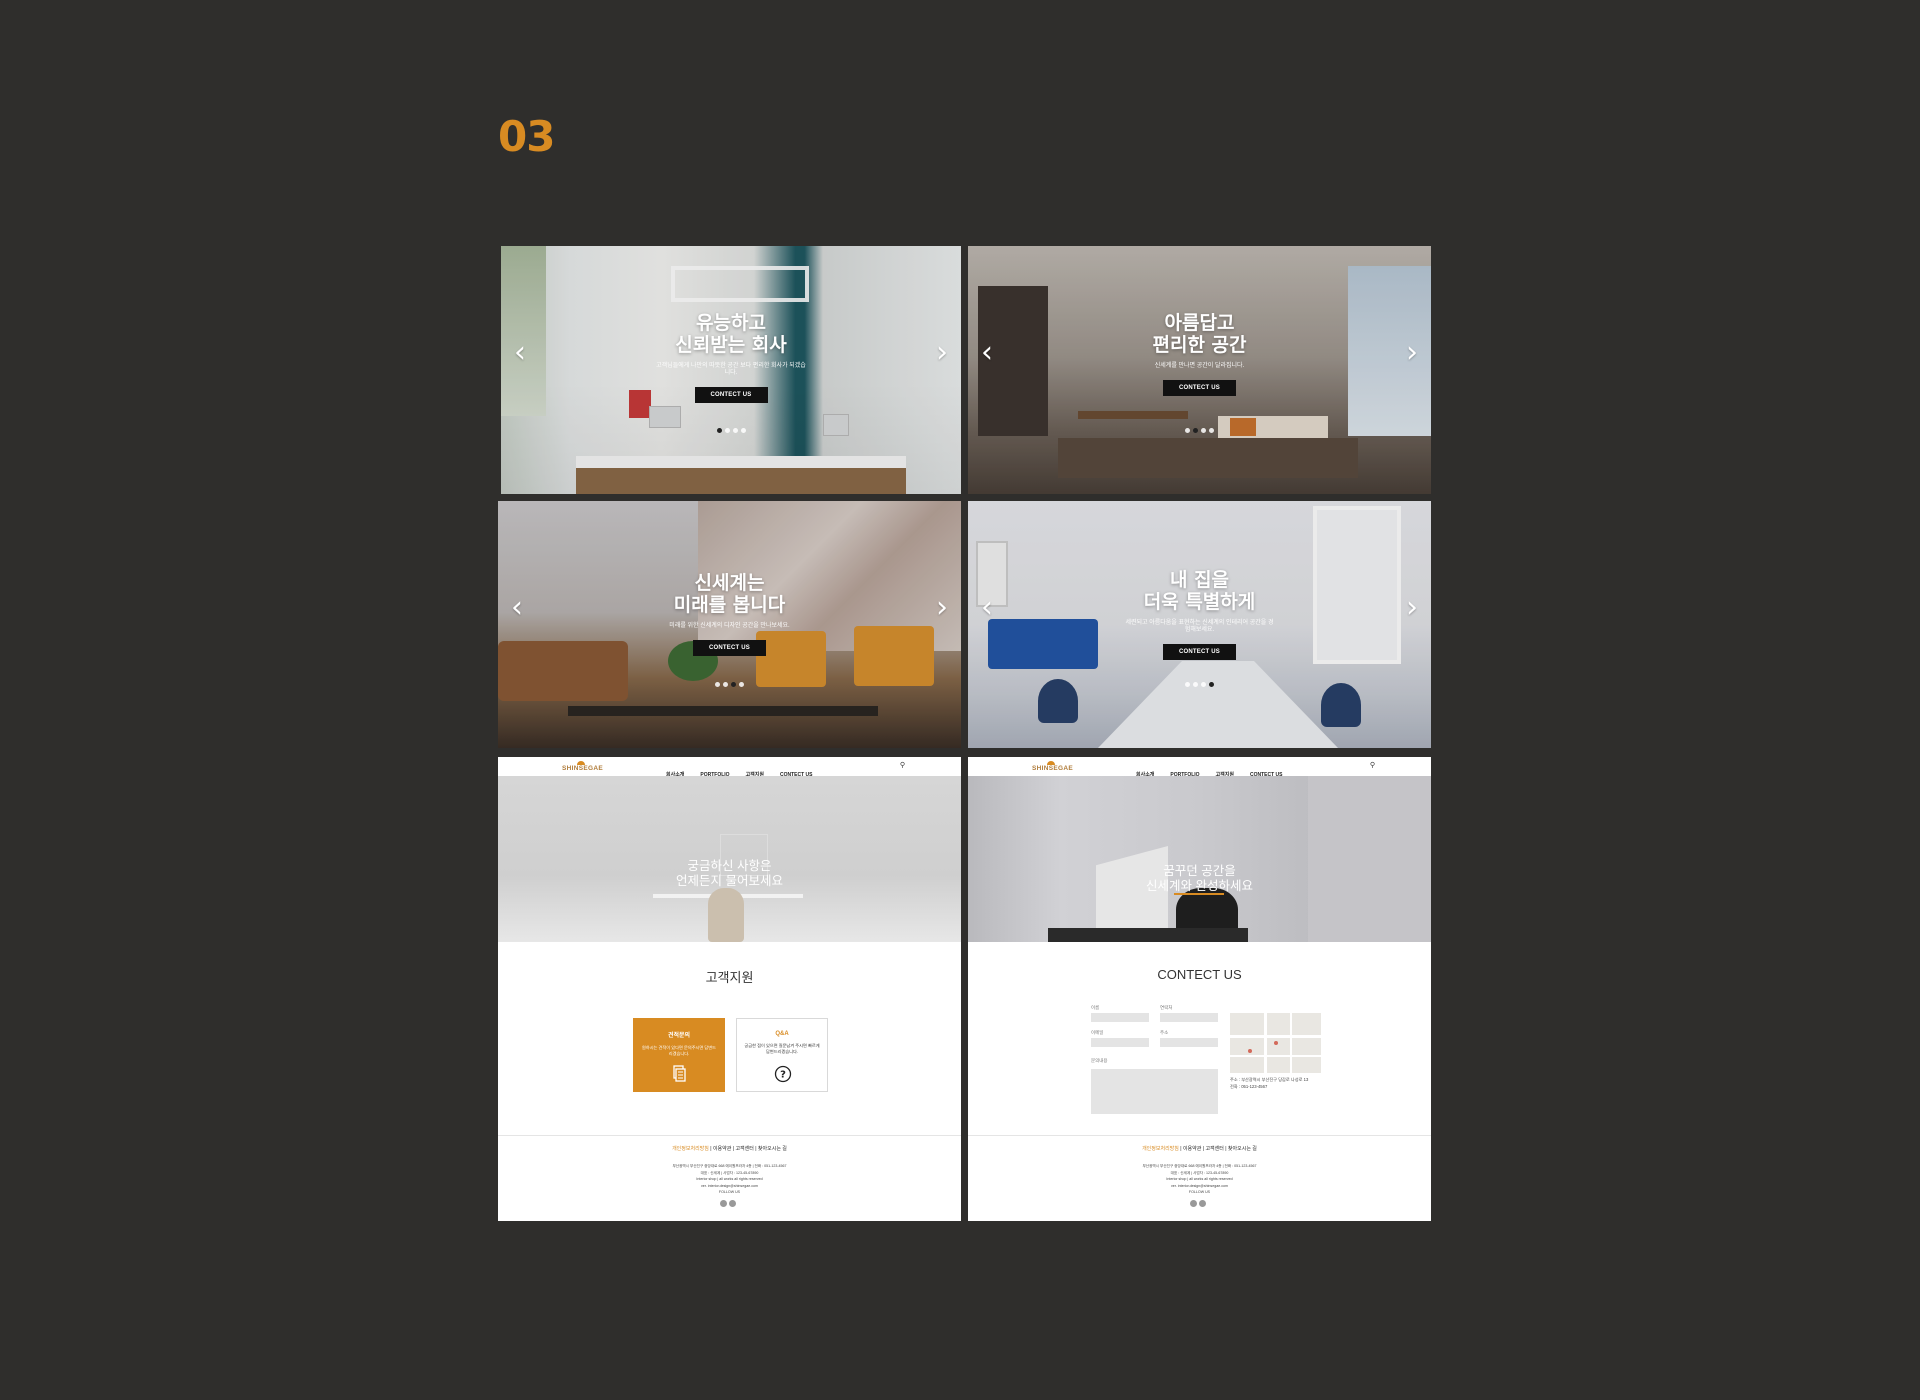  I want to click on hero-subtitle: 신세계를 만나면 공간이 달라집니다., so click(1199, 366).